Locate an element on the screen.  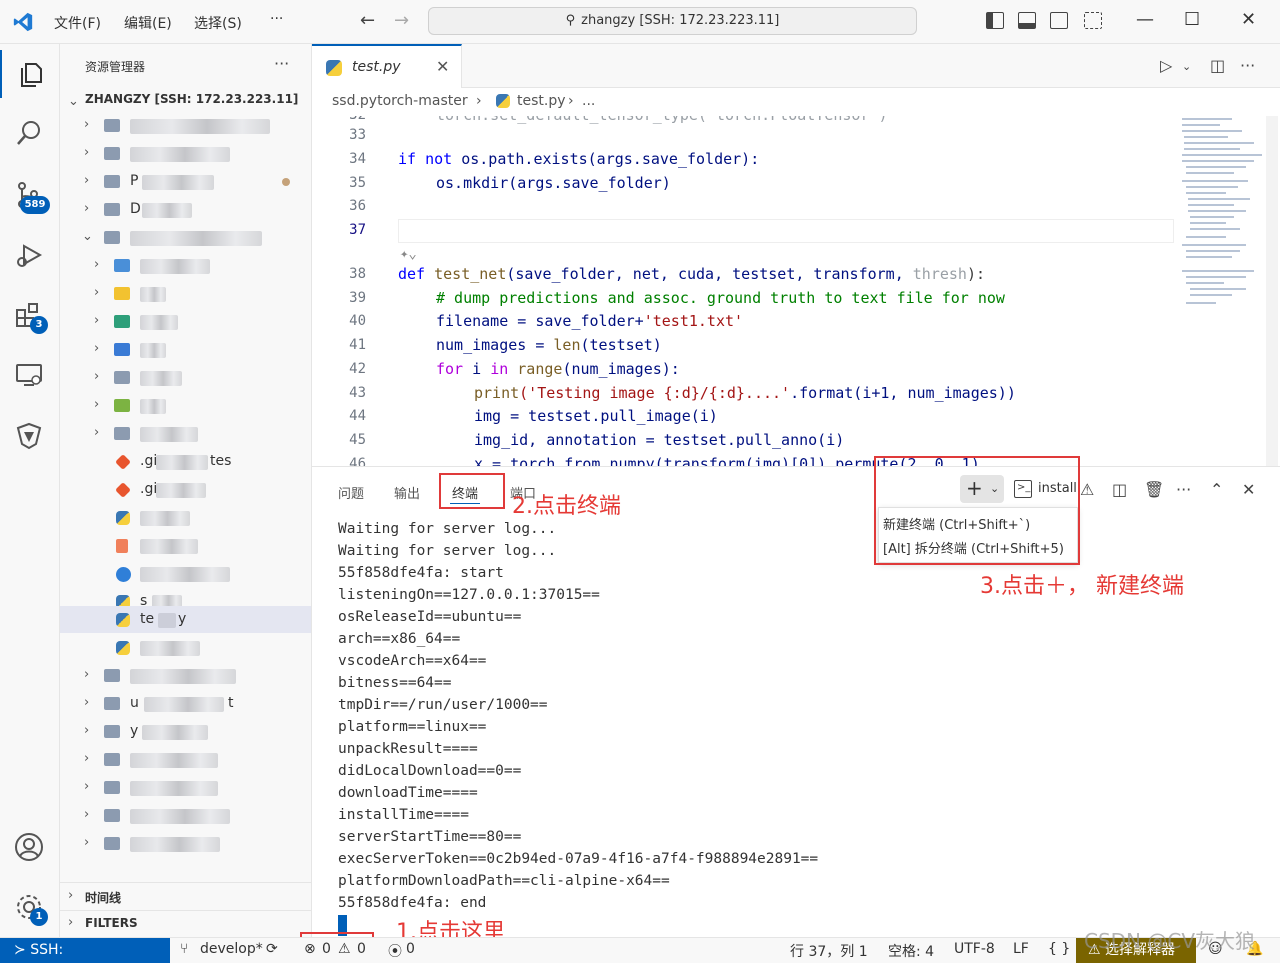
toggle-sidebar-icon is located at coordinates (995, 20).